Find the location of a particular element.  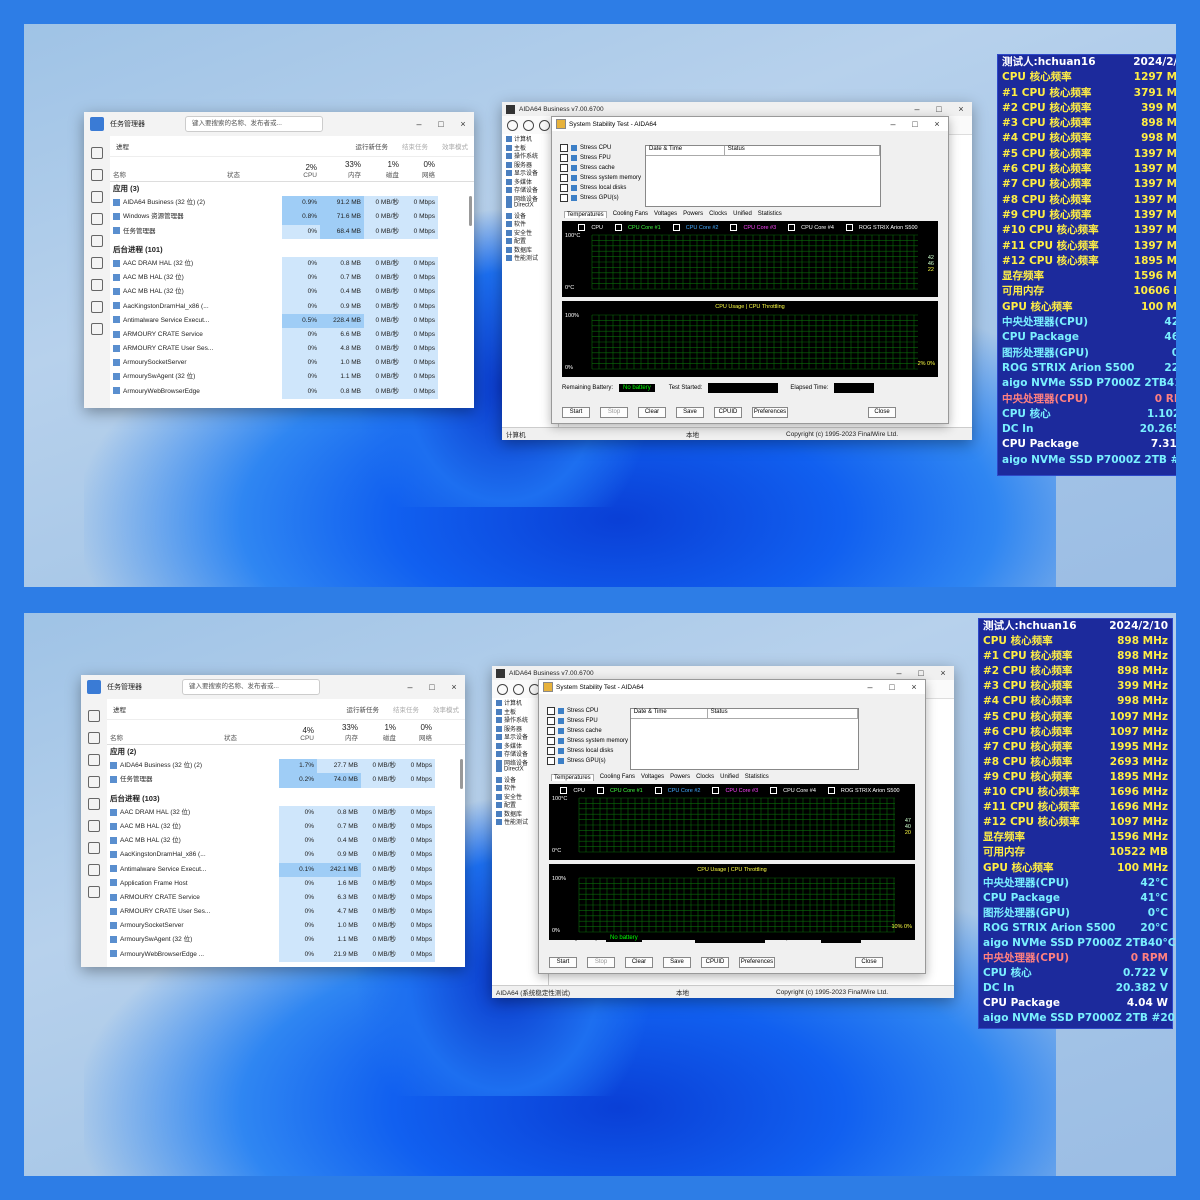

tab-temperatures: Temperatures is located at coordinates (585, 214).